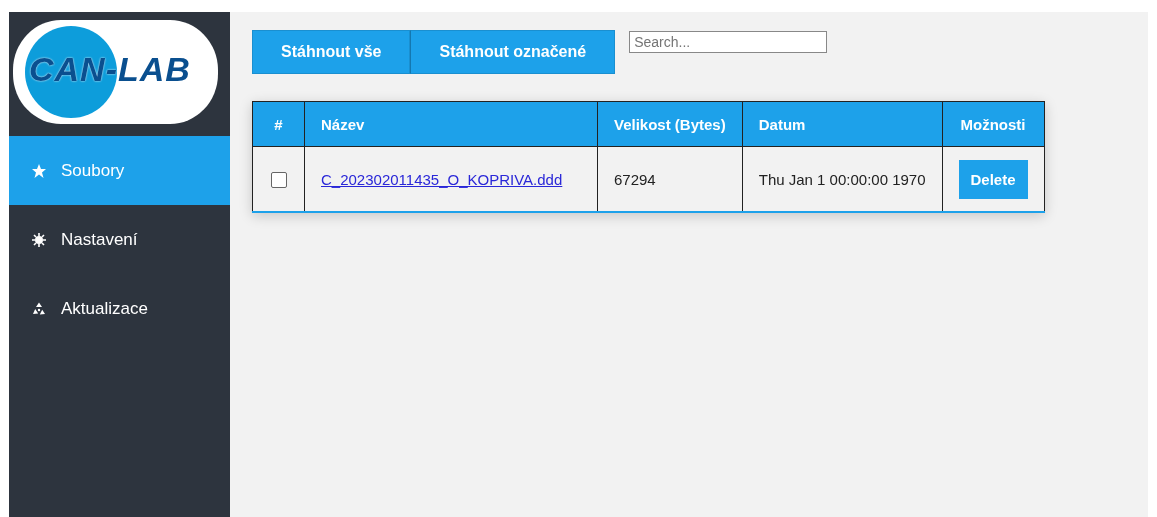  What do you see at coordinates (513, 52) in the screenshot?
I see `download-button: Stáhnout označené` at bounding box center [513, 52].